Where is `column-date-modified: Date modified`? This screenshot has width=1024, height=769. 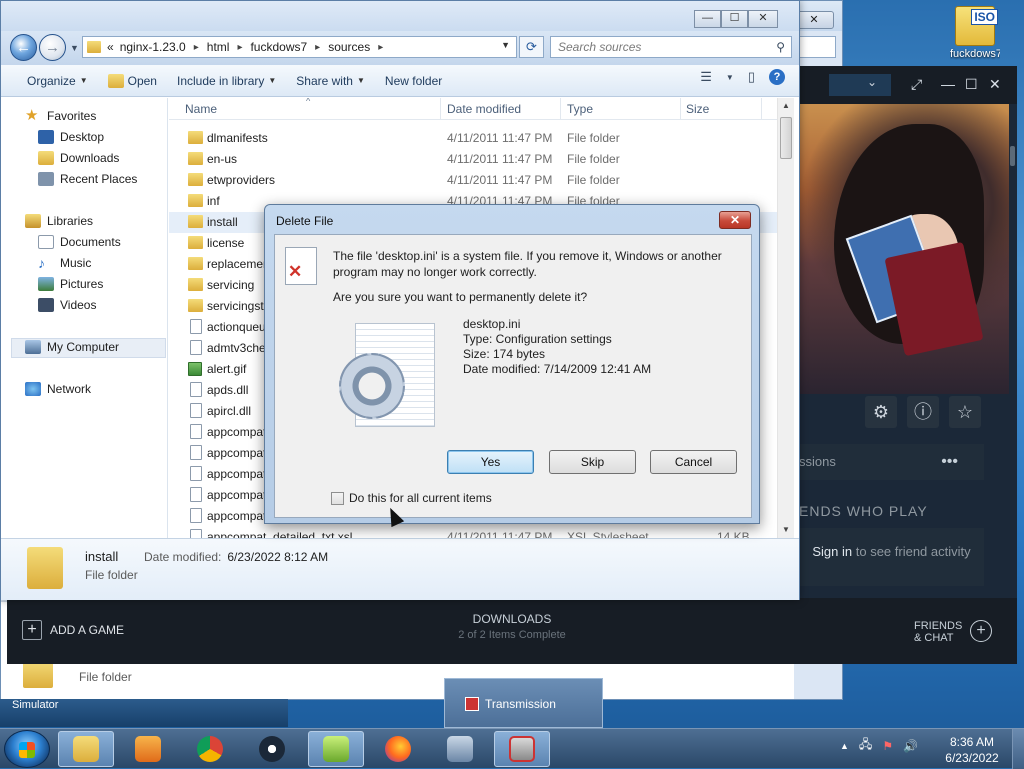 column-date-modified: Date modified is located at coordinates (484, 109).